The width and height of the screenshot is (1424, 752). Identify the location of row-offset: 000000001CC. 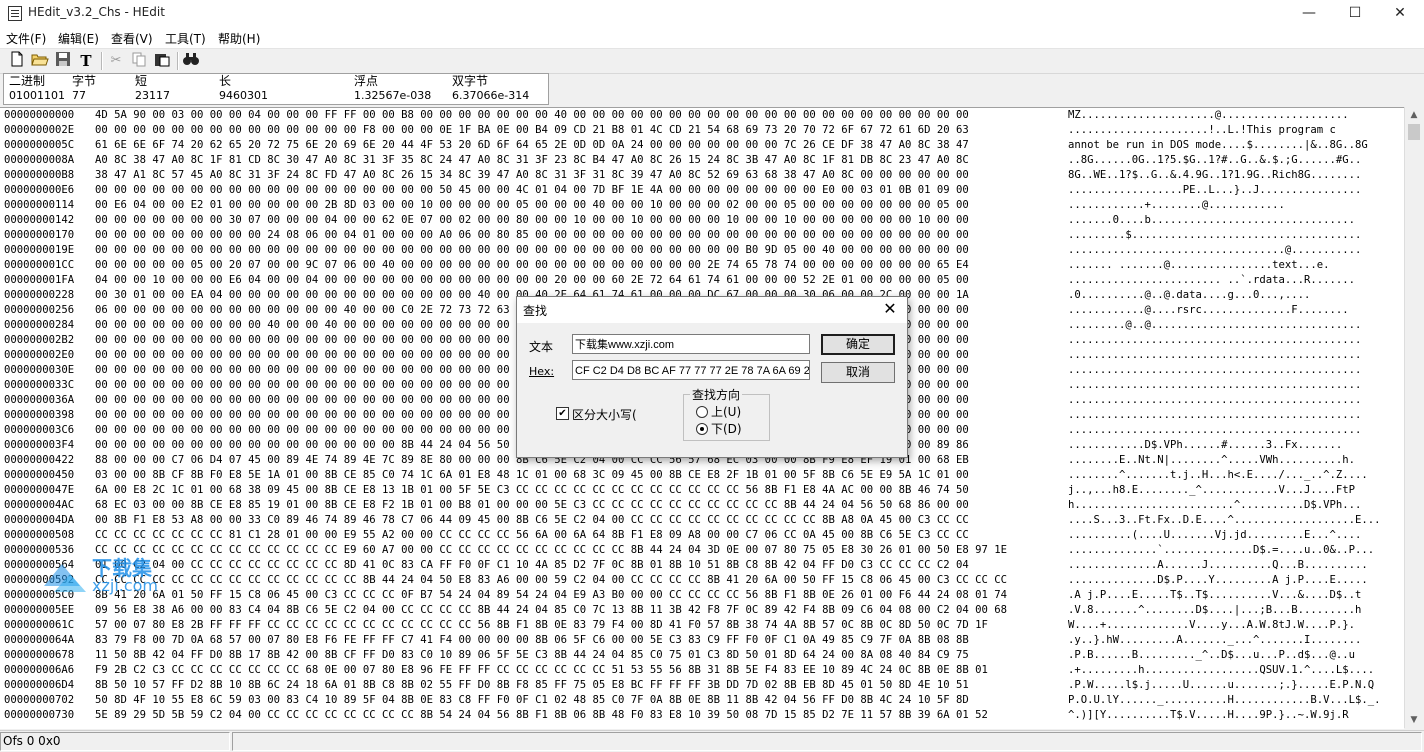
(39, 265).